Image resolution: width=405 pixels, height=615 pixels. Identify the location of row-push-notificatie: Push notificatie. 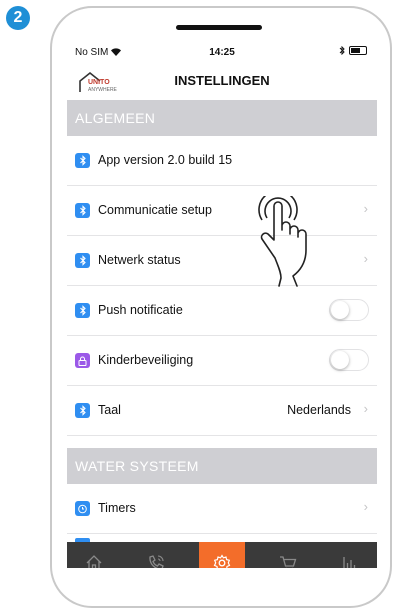
(222, 311).